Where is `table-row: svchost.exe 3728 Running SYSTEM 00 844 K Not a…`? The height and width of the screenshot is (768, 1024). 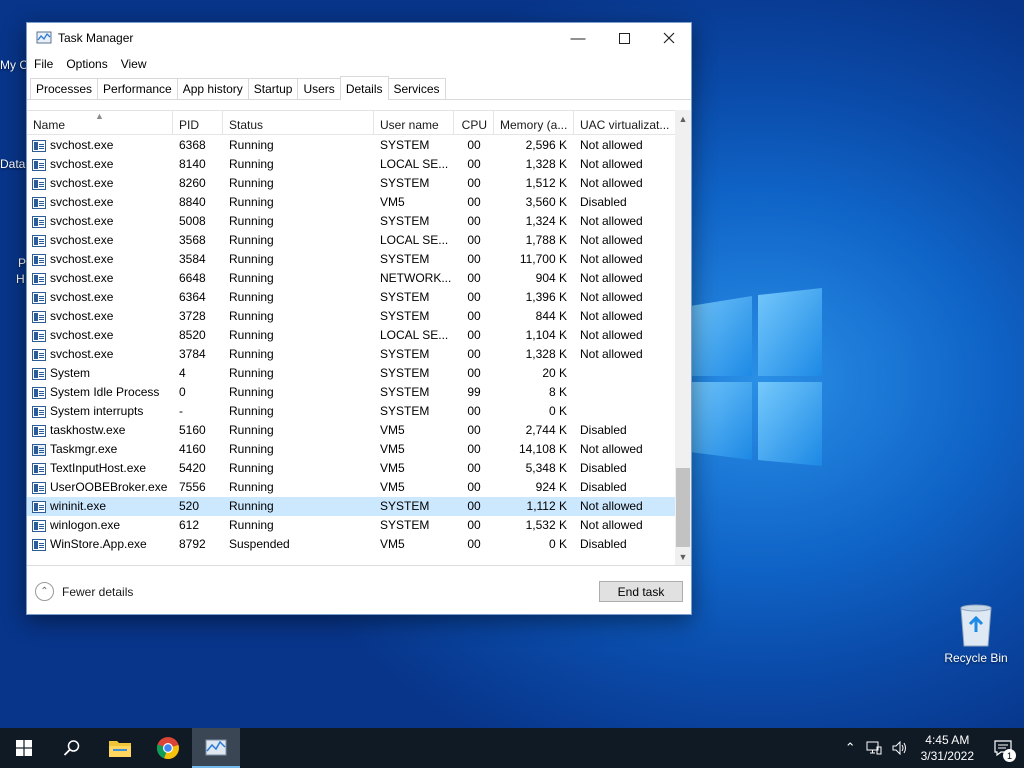 table-row: svchost.exe 3728 Running SYSTEM 00 844 K Not a… is located at coordinates (351, 316).